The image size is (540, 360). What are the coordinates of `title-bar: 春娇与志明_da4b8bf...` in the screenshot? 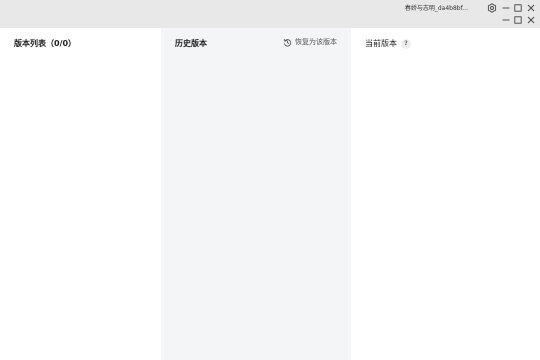 It's located at (270, 14).